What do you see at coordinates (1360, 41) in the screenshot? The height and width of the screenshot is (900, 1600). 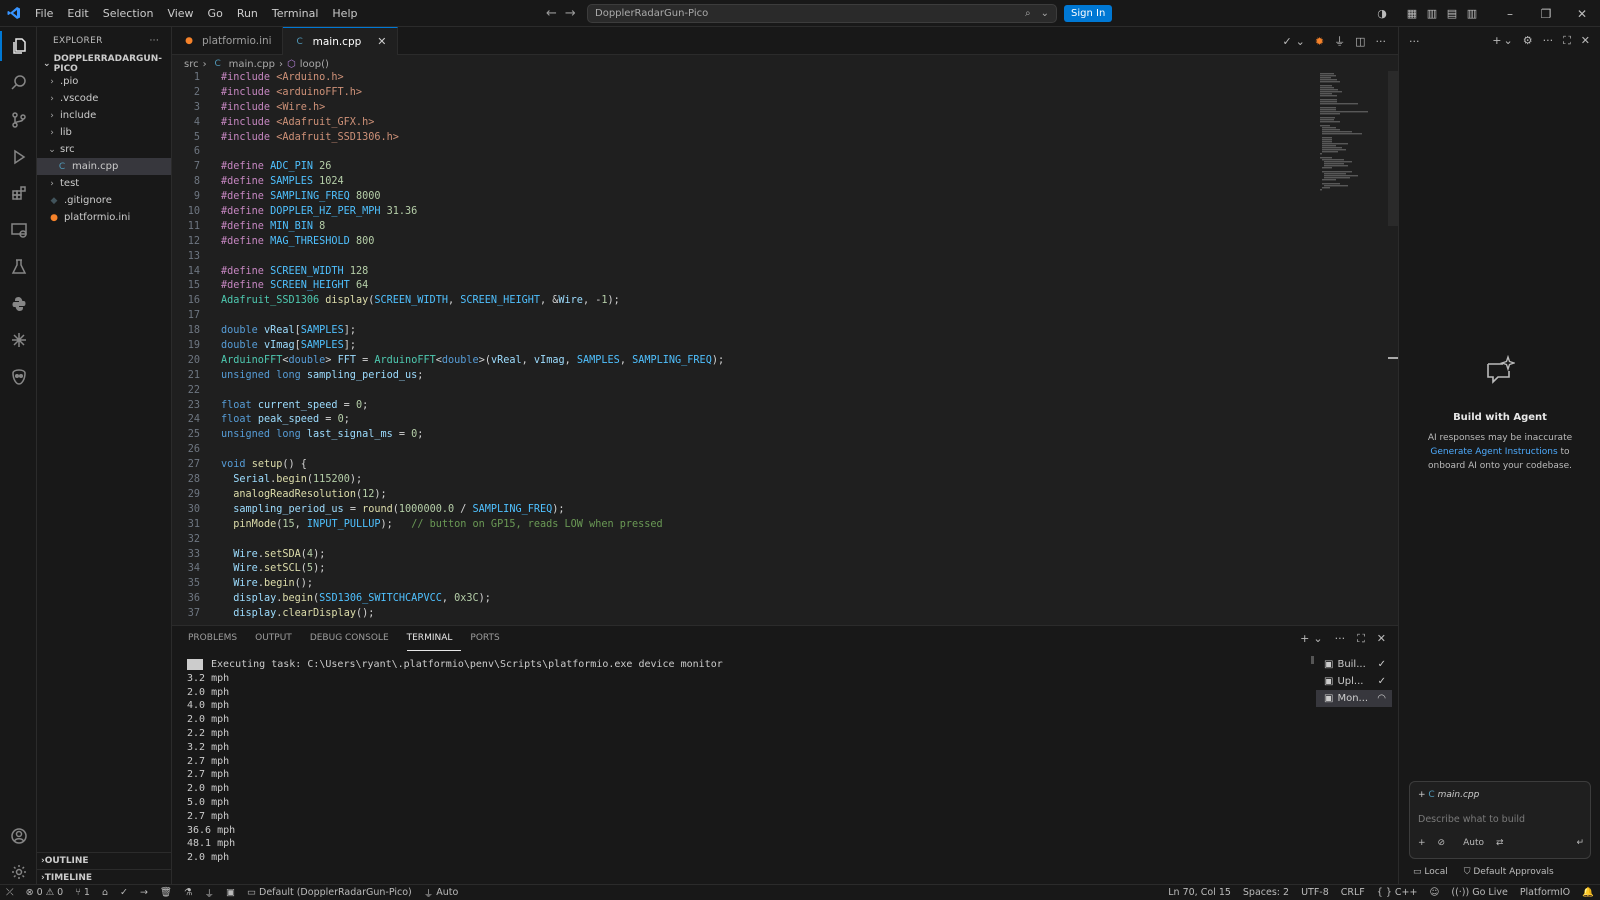 I see `split-editor-icon: ◫` at bounding box center [1360, 41].